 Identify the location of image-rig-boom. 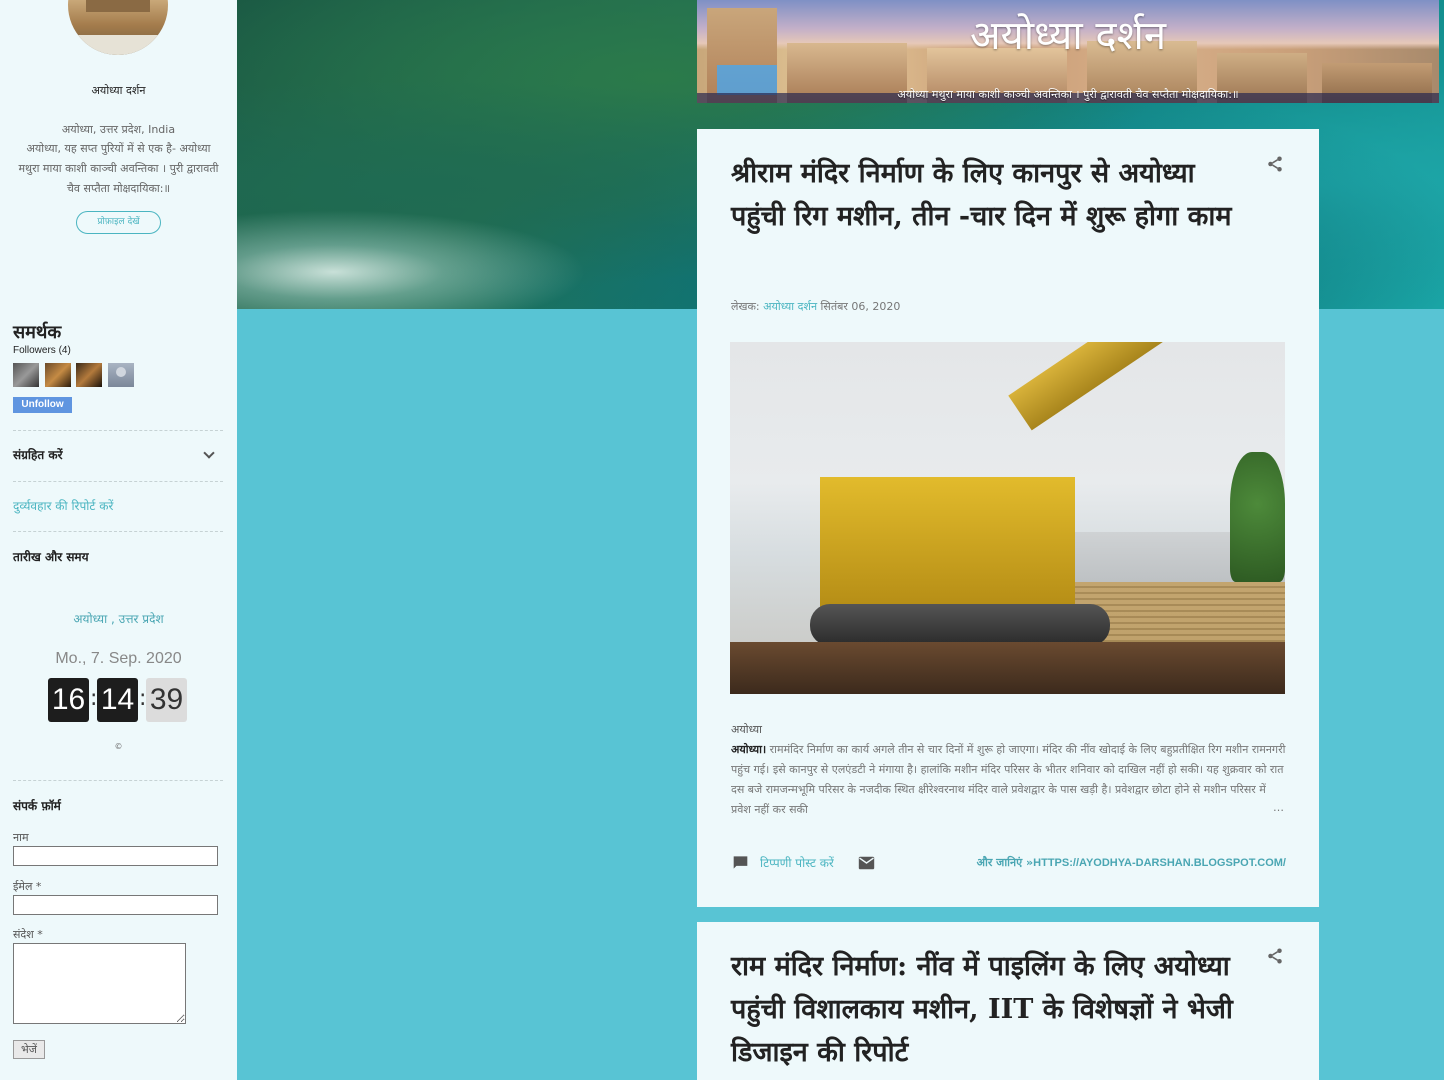
(1115, 386).